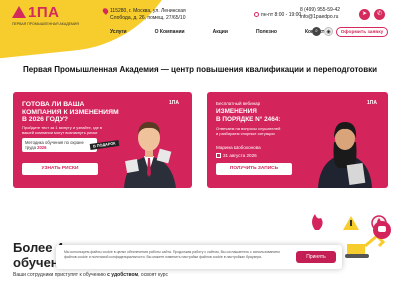  Describe the element at coordinates (218, 155) in the screenshot. I see `calendar-icon` at that location.